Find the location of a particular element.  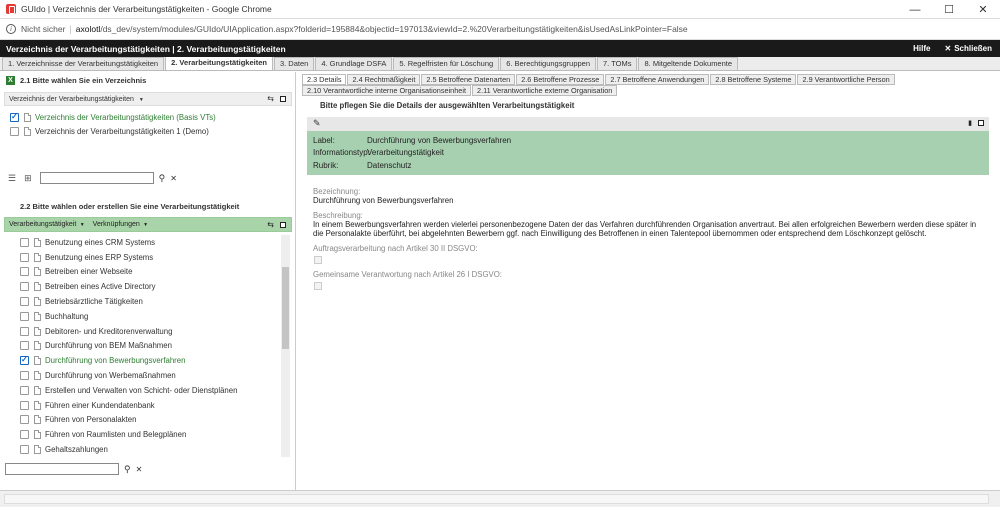

directory-dropdown-label: Verzeichnis der Verarbeitungstätigkeiten is located at coordinates (71, 99).